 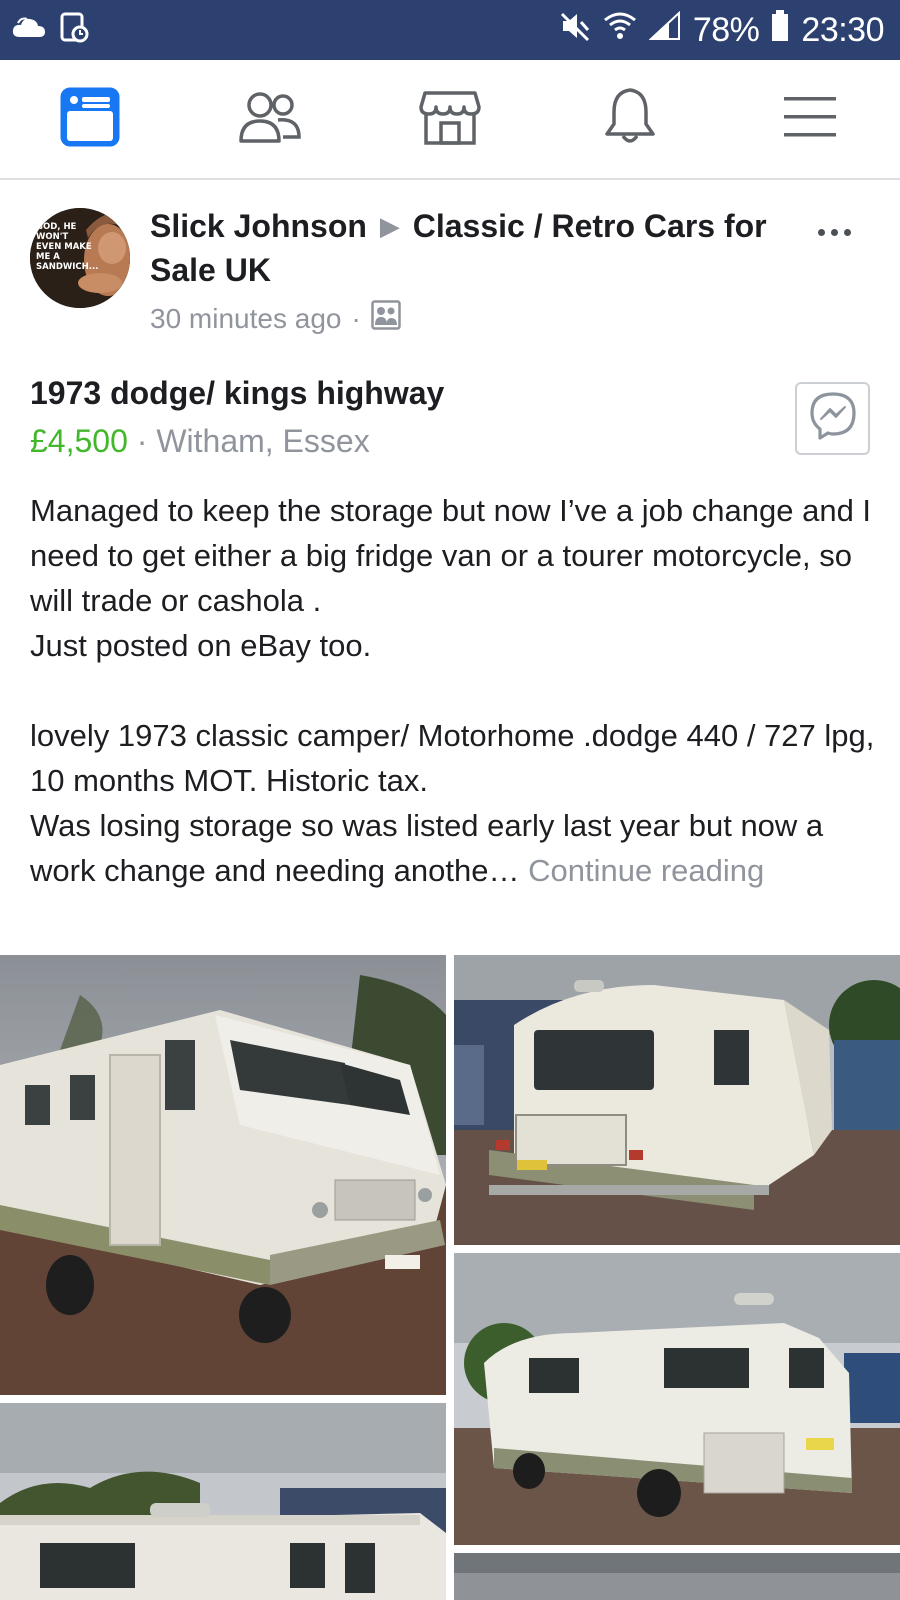 I want to click on post-timestamp: 30 minutes ago, so click(x=245, y=319).